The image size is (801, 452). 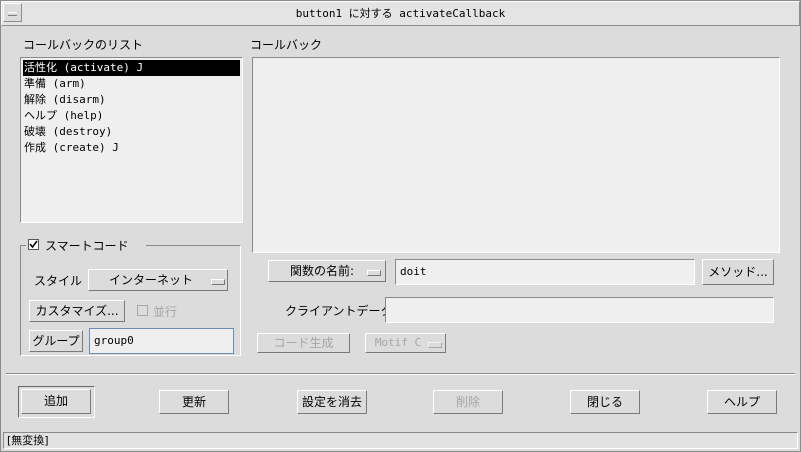 I want to click on group-field: group0, so click(x=161, y=341).